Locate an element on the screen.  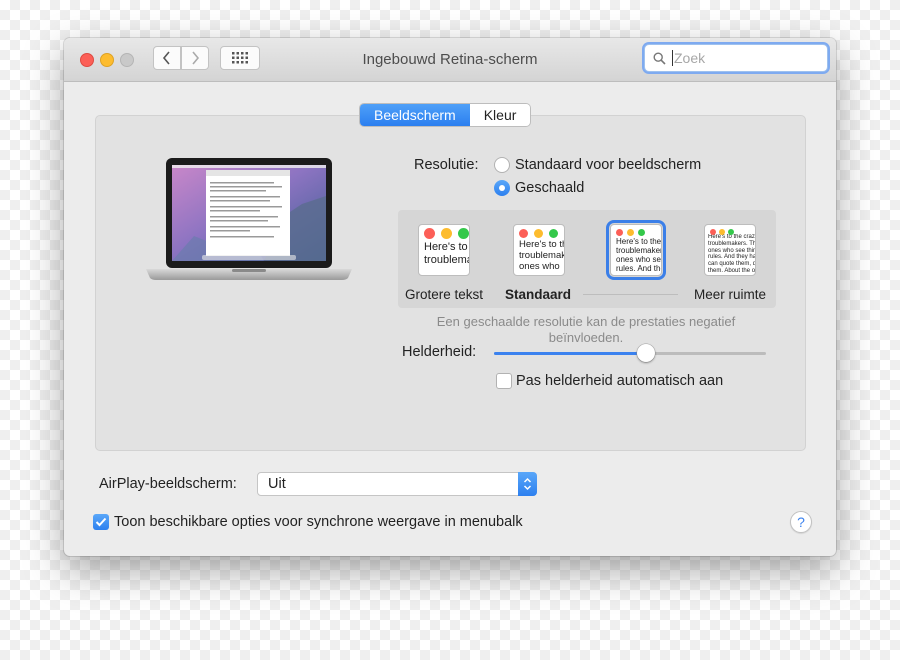
macbook-image is located at coordinates (249, 219).